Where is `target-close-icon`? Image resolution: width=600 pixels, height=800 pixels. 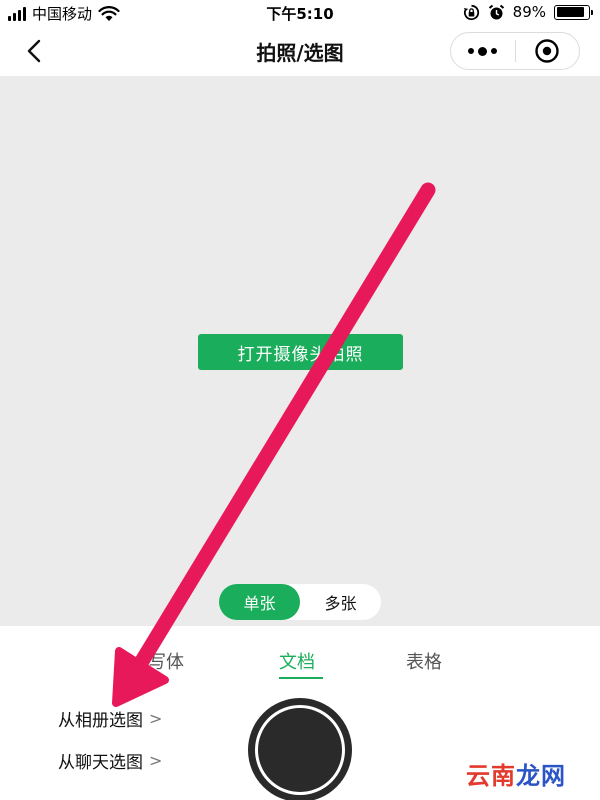 target-close-icon is located at coordinates (547, 51).